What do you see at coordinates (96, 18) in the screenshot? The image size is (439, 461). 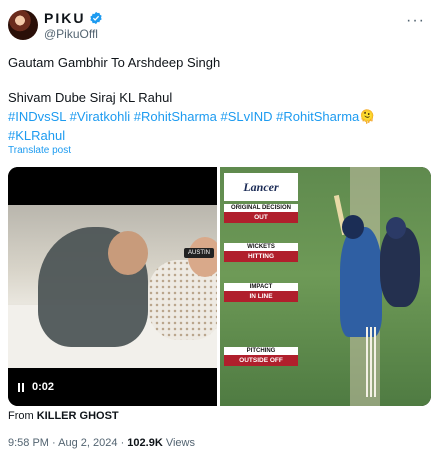 I see `verified-badge-icon` at bounding box center [96, 18].